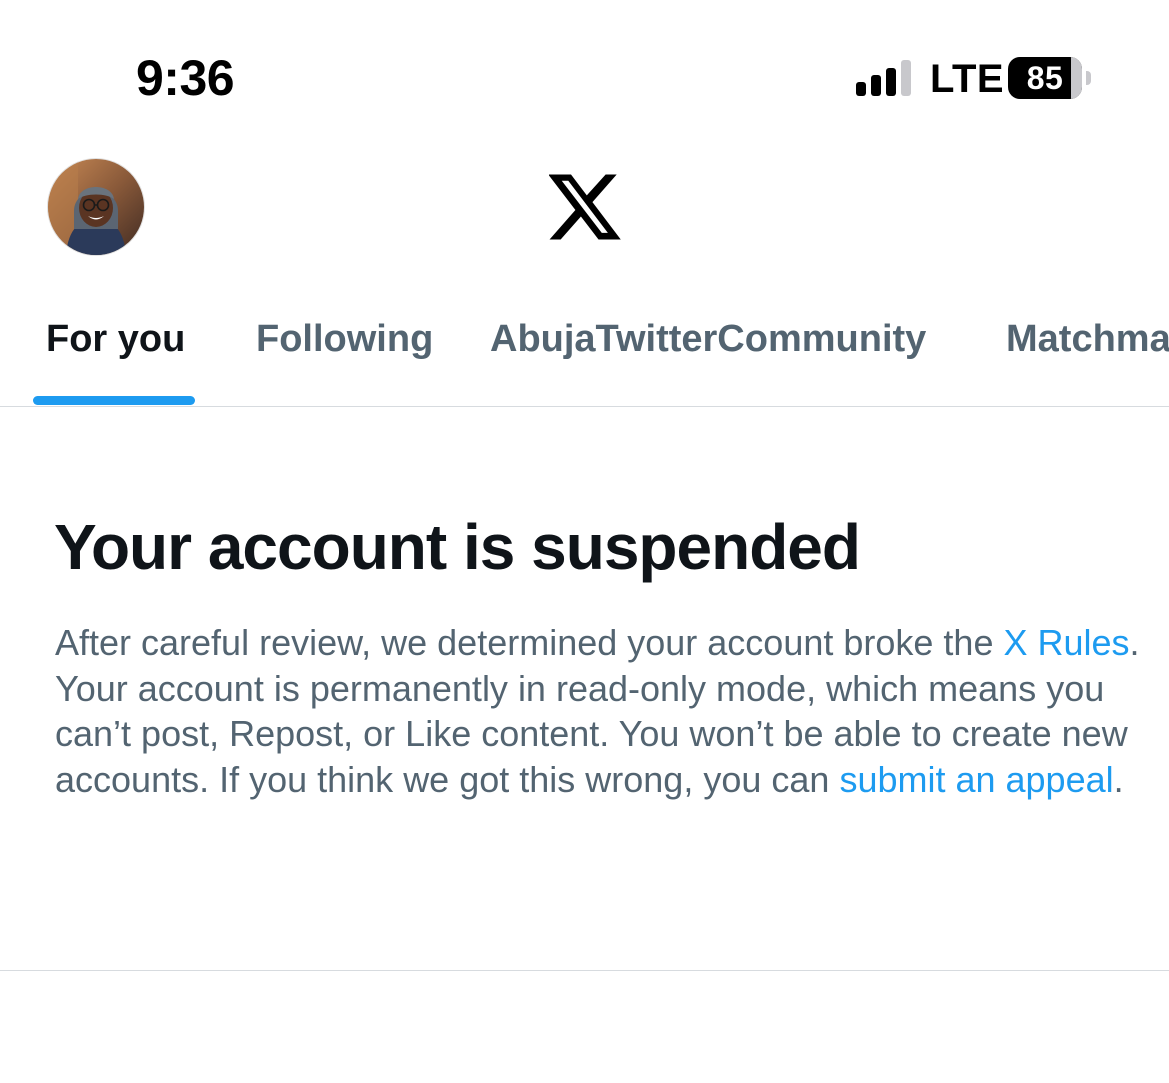 This screenshot has height=1083, width=1169. What do you see at coordinates (115, 339) in the screenshot?
I see `tab-for-you: For you` at bounding box center [115, 339].